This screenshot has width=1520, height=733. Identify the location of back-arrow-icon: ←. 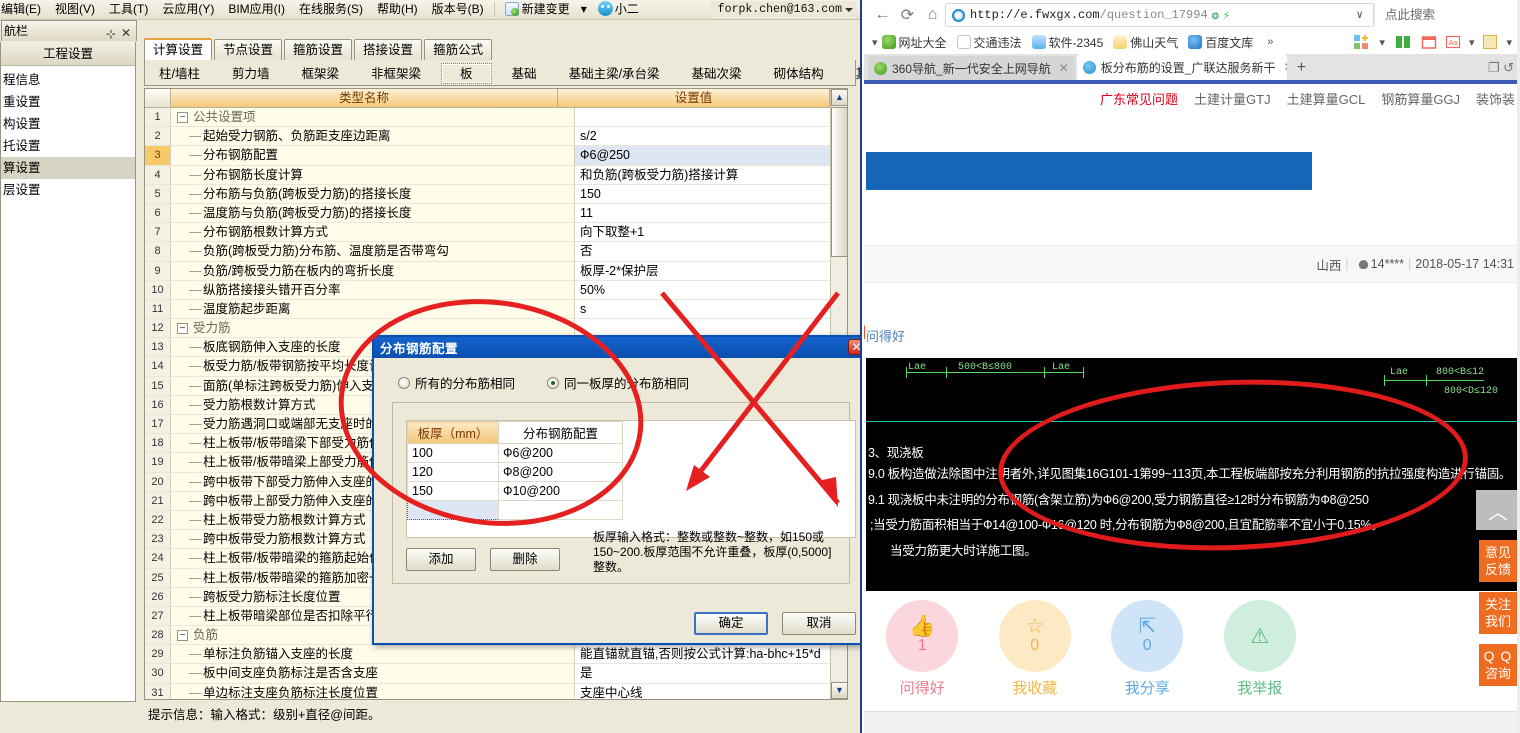
(882, 15).